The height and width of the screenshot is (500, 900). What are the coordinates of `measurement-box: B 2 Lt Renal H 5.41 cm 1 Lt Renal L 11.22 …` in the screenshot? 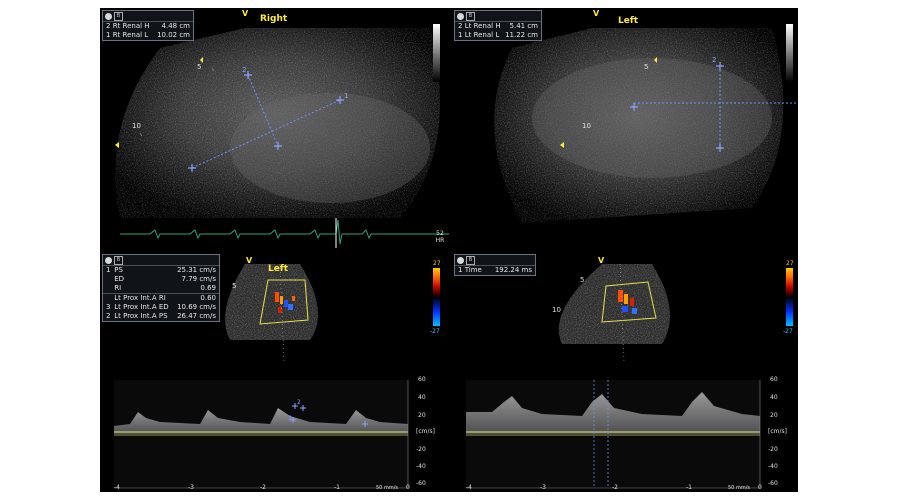 It's located at (498, 25).